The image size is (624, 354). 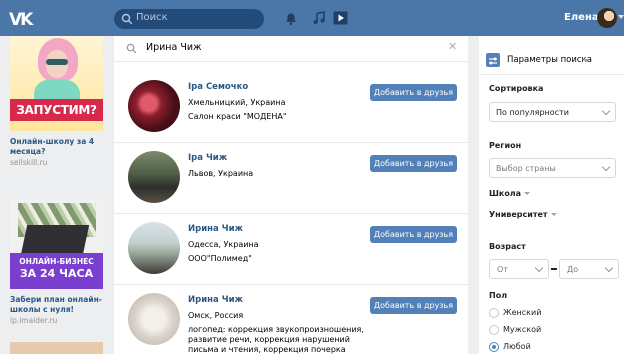 I want to click on music-icon, so click(x=319, y=18).